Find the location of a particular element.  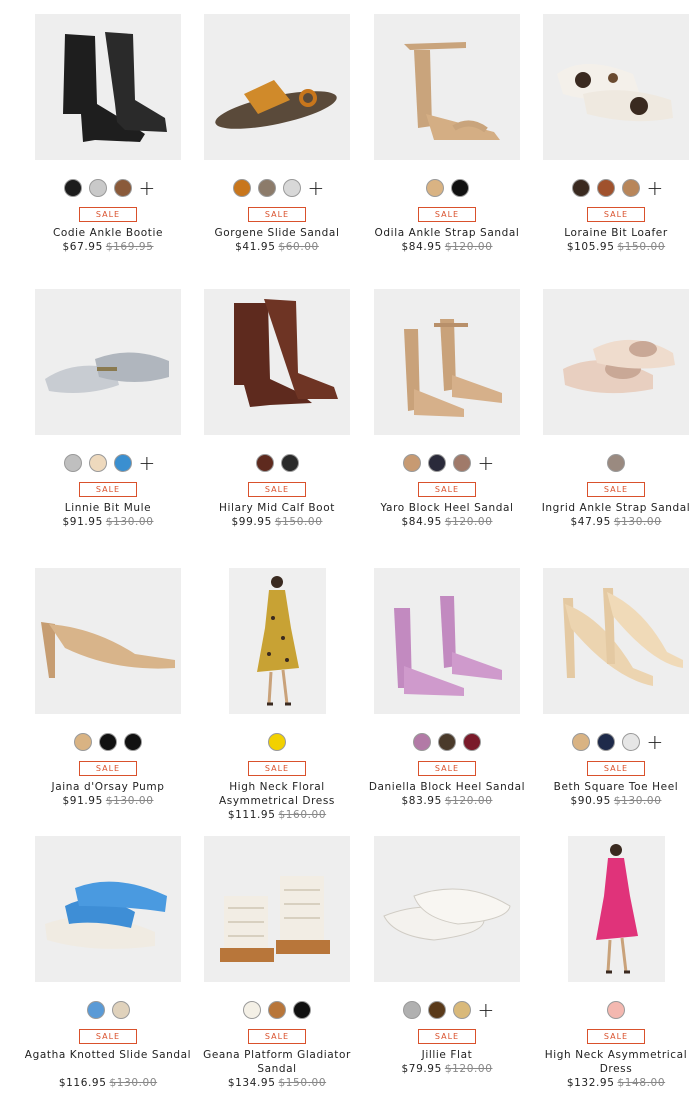

product-name: High Neck Asymmetrical Dress is located at coordinates (615, 1062).